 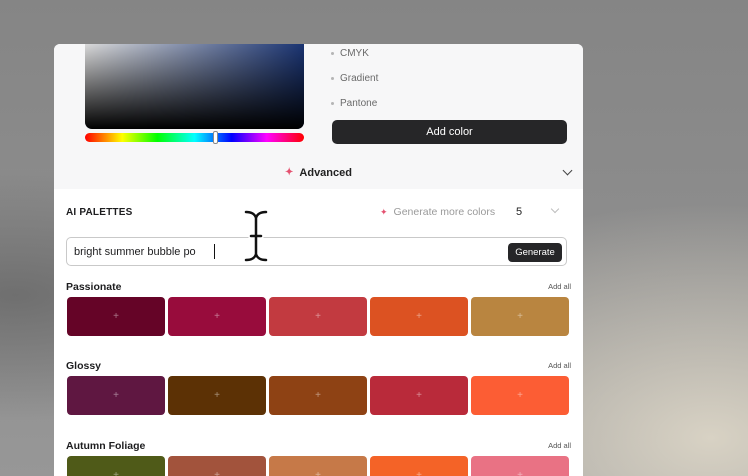 What do you see at coordinates (194, 137) in the screenshot?
I see `hue-slider` at bounding box center [194, 137].